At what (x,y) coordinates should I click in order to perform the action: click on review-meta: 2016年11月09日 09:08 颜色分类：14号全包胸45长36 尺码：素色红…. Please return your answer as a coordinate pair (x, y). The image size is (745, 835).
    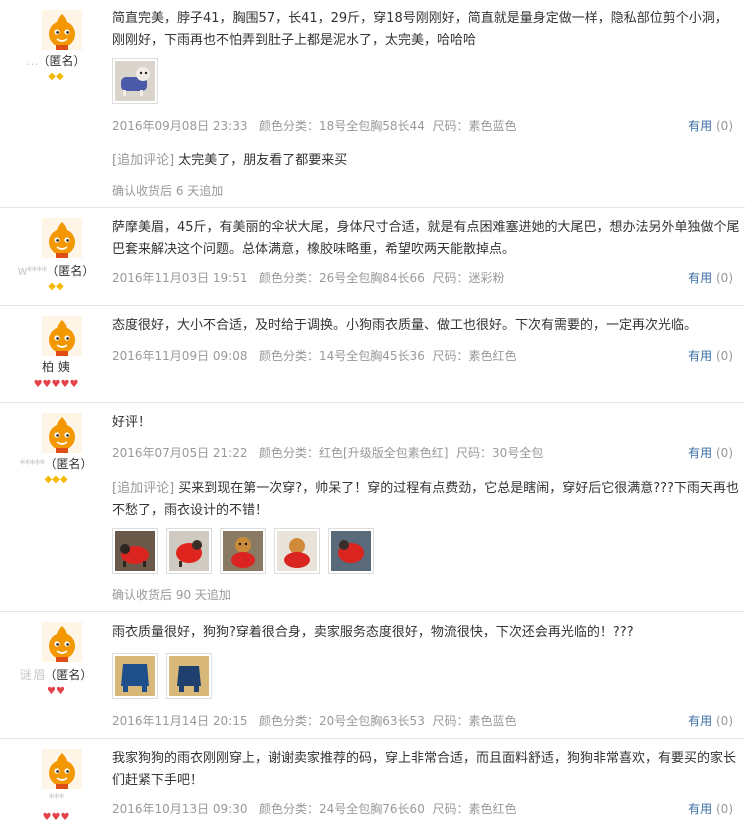
    Looking at the image, I should click on (426, 355).